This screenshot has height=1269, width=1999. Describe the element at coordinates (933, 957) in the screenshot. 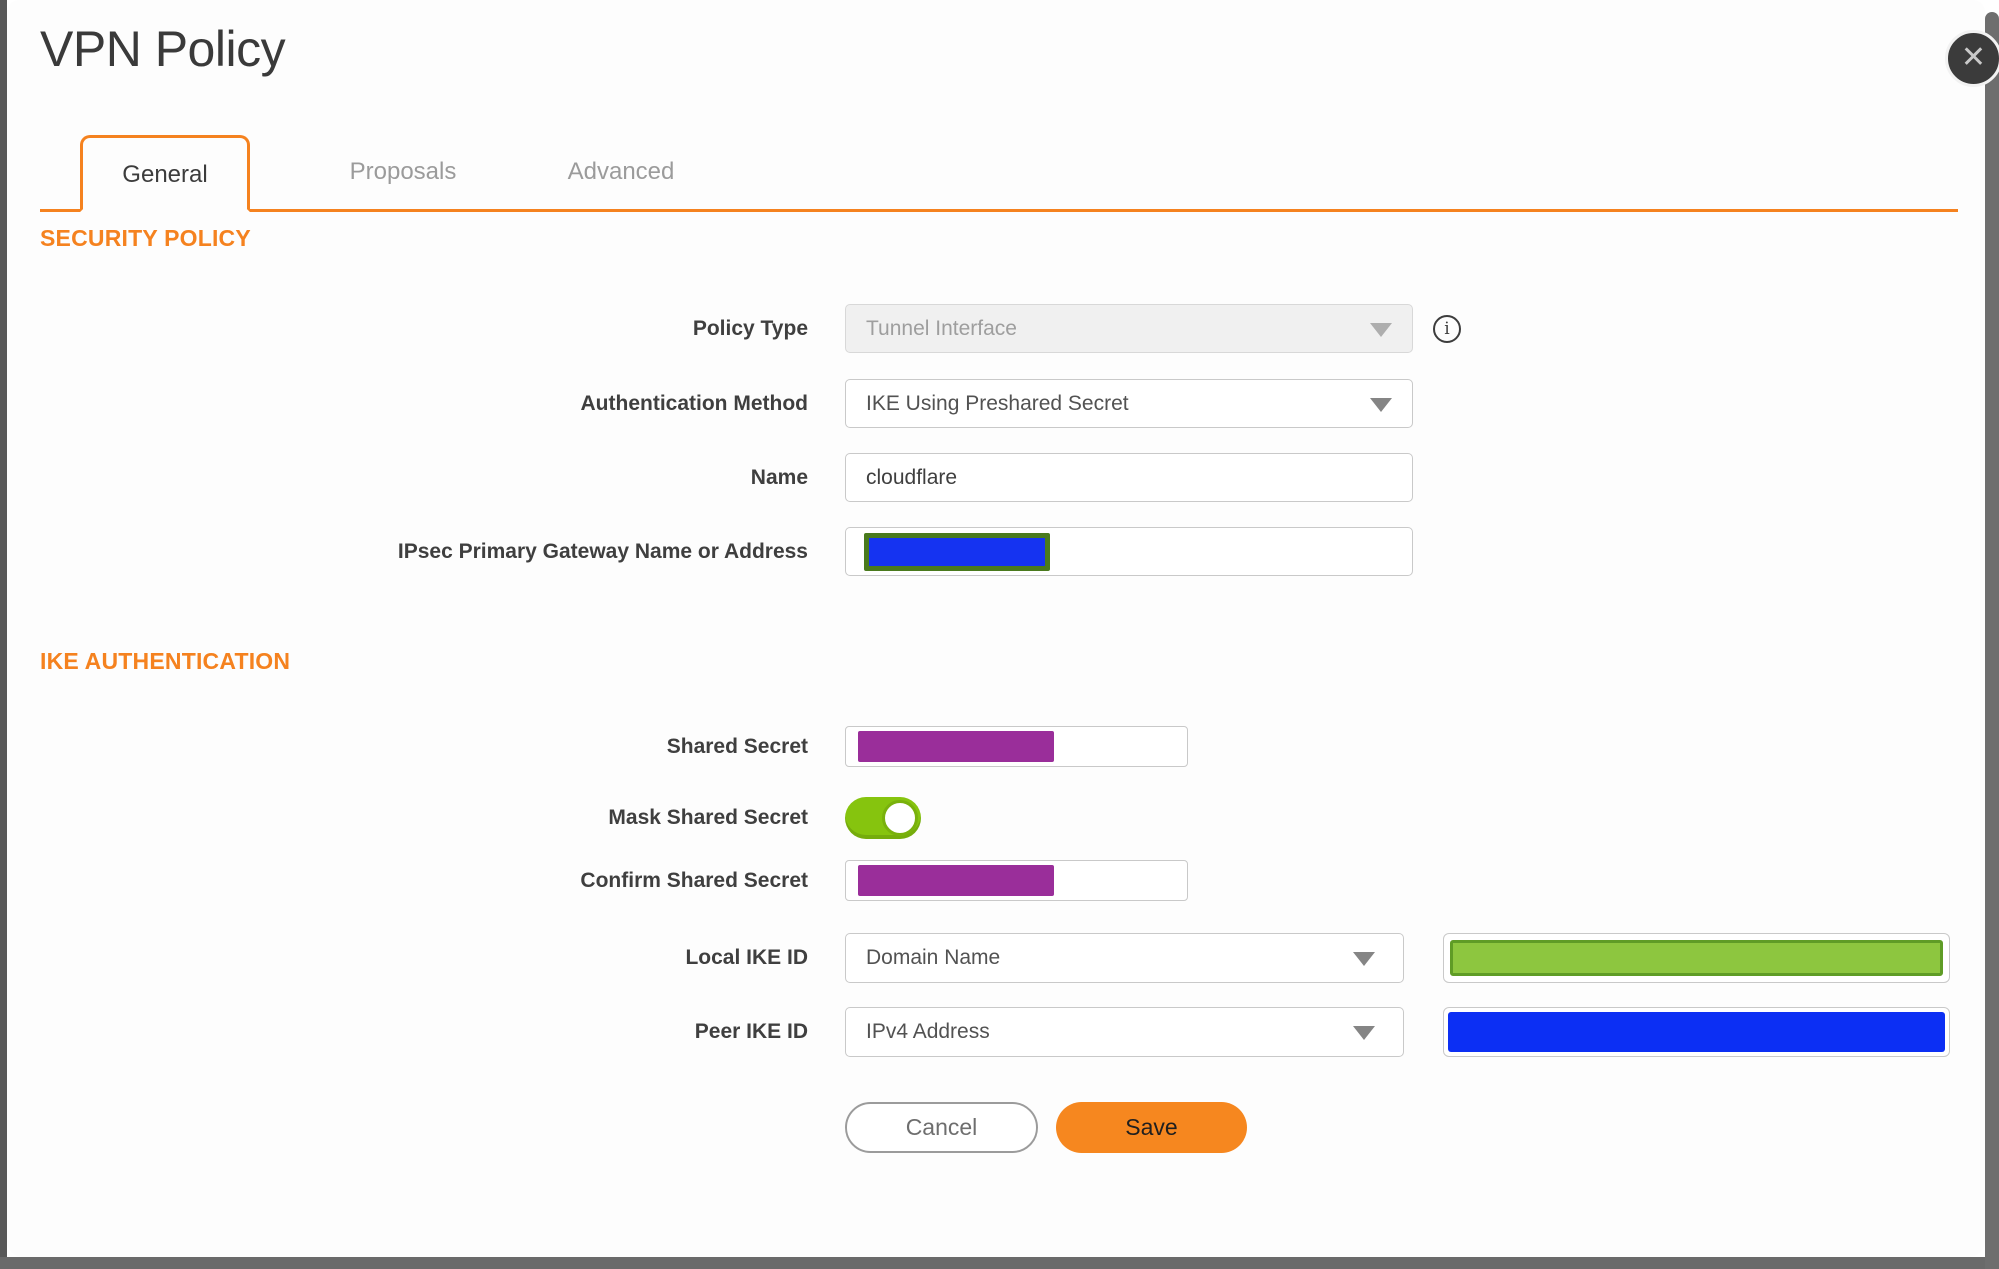

I see `local-ike-id-value: Domain Name` at that location.